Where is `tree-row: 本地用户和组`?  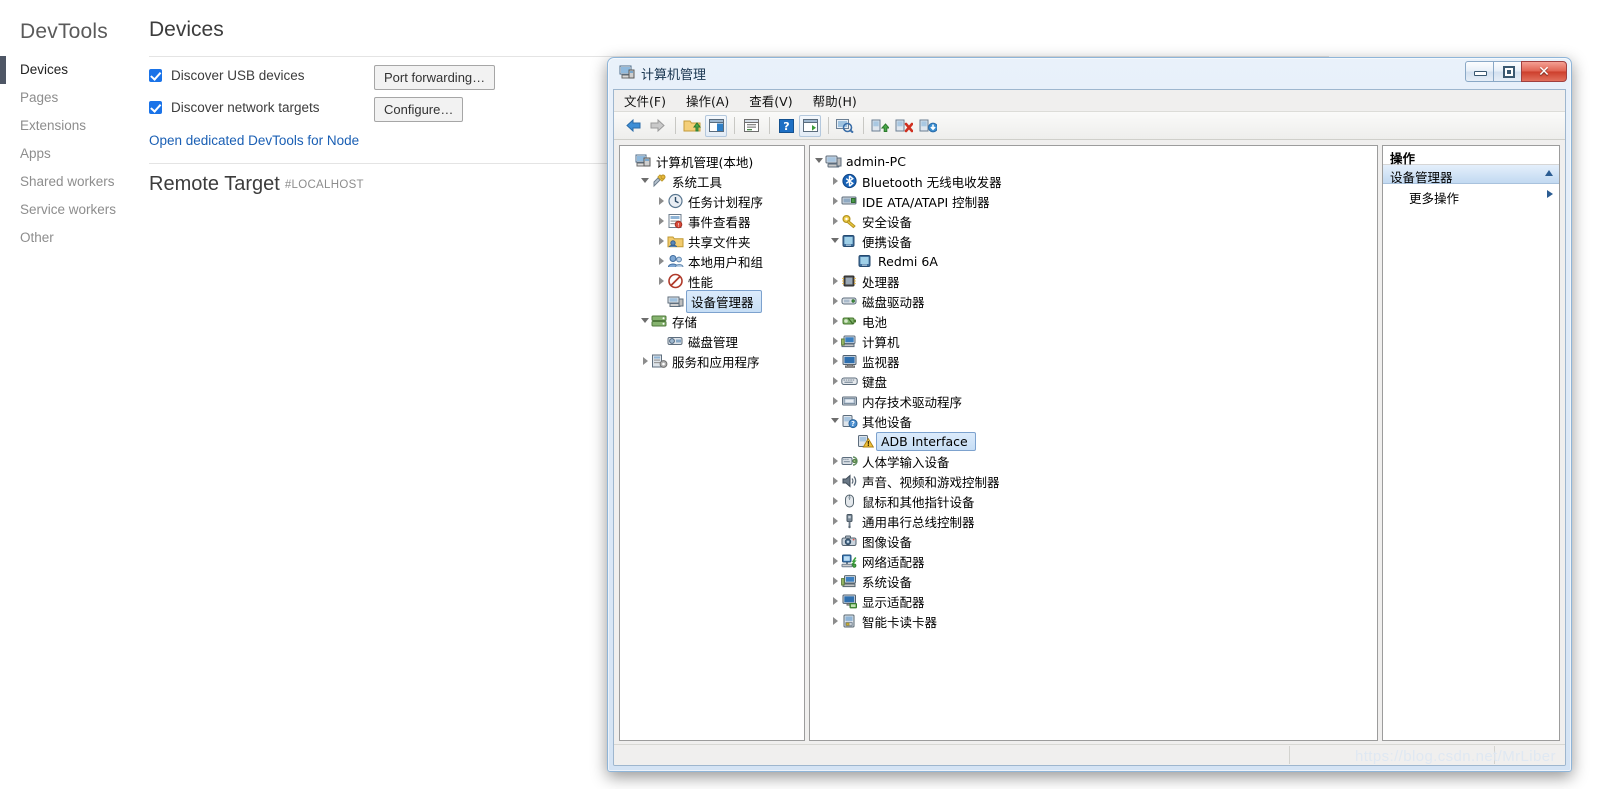 tree-row: 本地用户和组 is located at coordinates (714, 261).